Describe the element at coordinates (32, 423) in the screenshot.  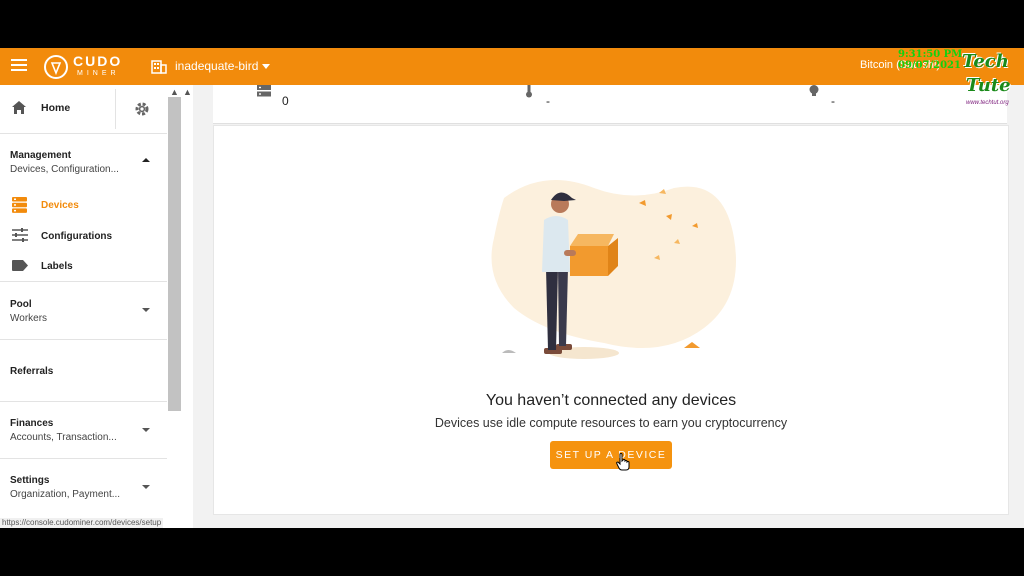
I see `group-title: Finances` at that location.